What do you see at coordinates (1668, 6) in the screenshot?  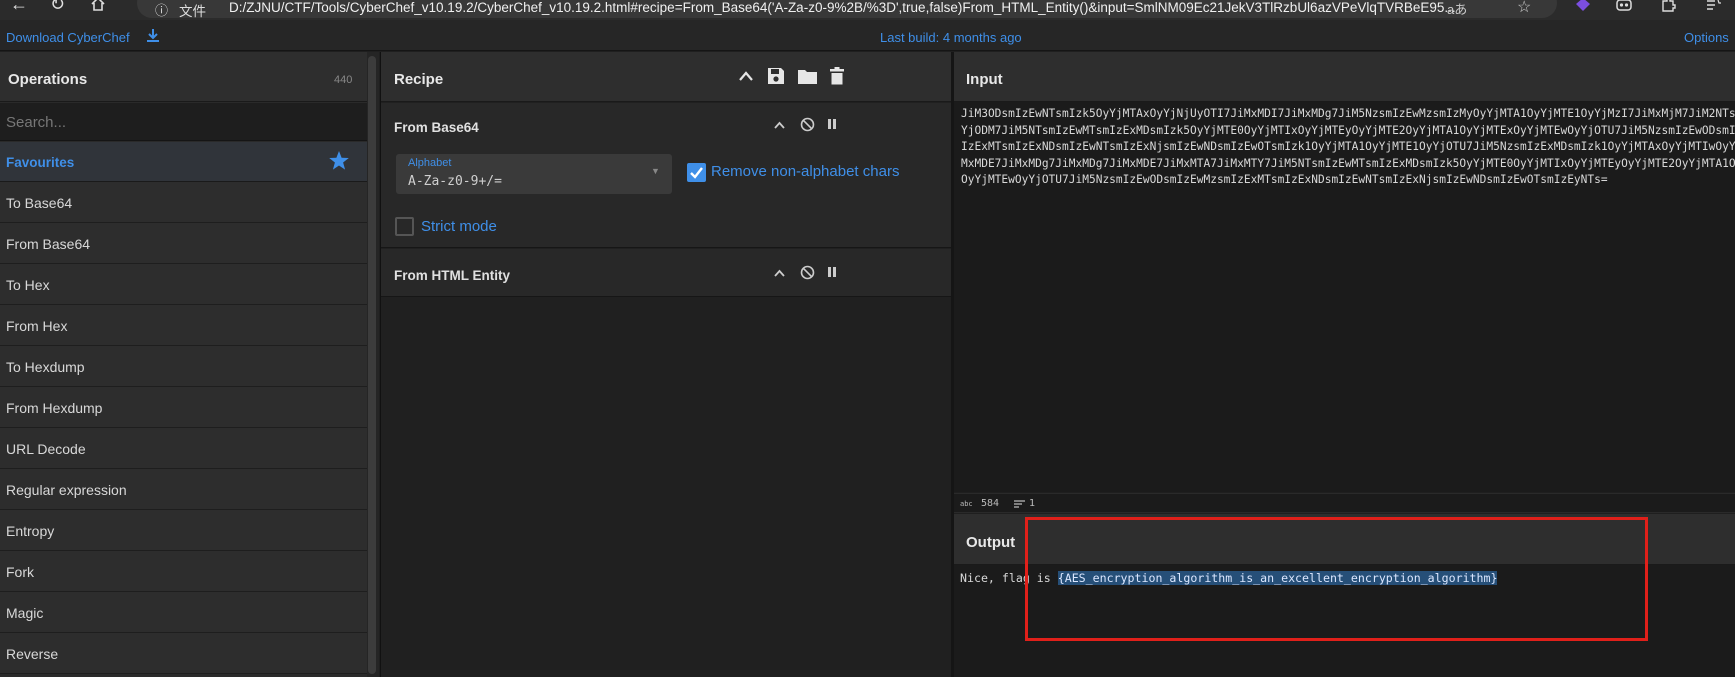 I see `extensions-puzzle-icon` at bounding box center [1668, 6].